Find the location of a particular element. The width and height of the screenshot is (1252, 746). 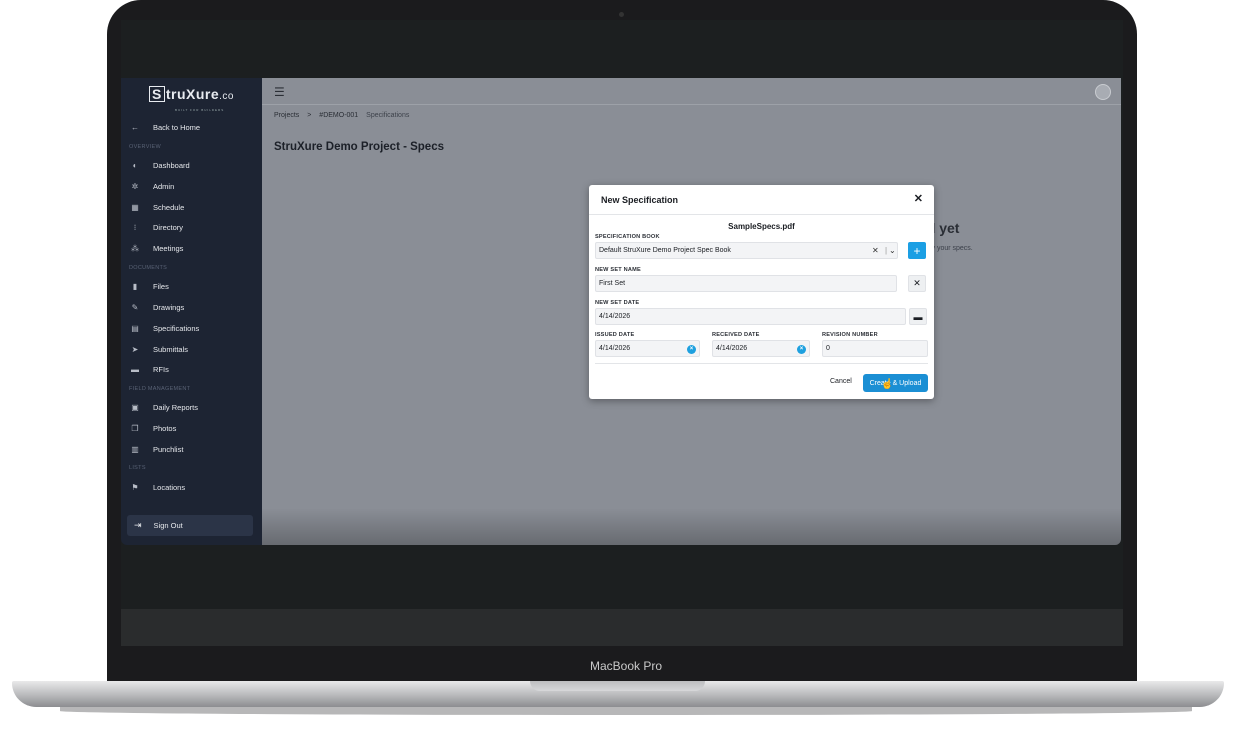

send-icon: ➤ is located at coordinates (135, 349).